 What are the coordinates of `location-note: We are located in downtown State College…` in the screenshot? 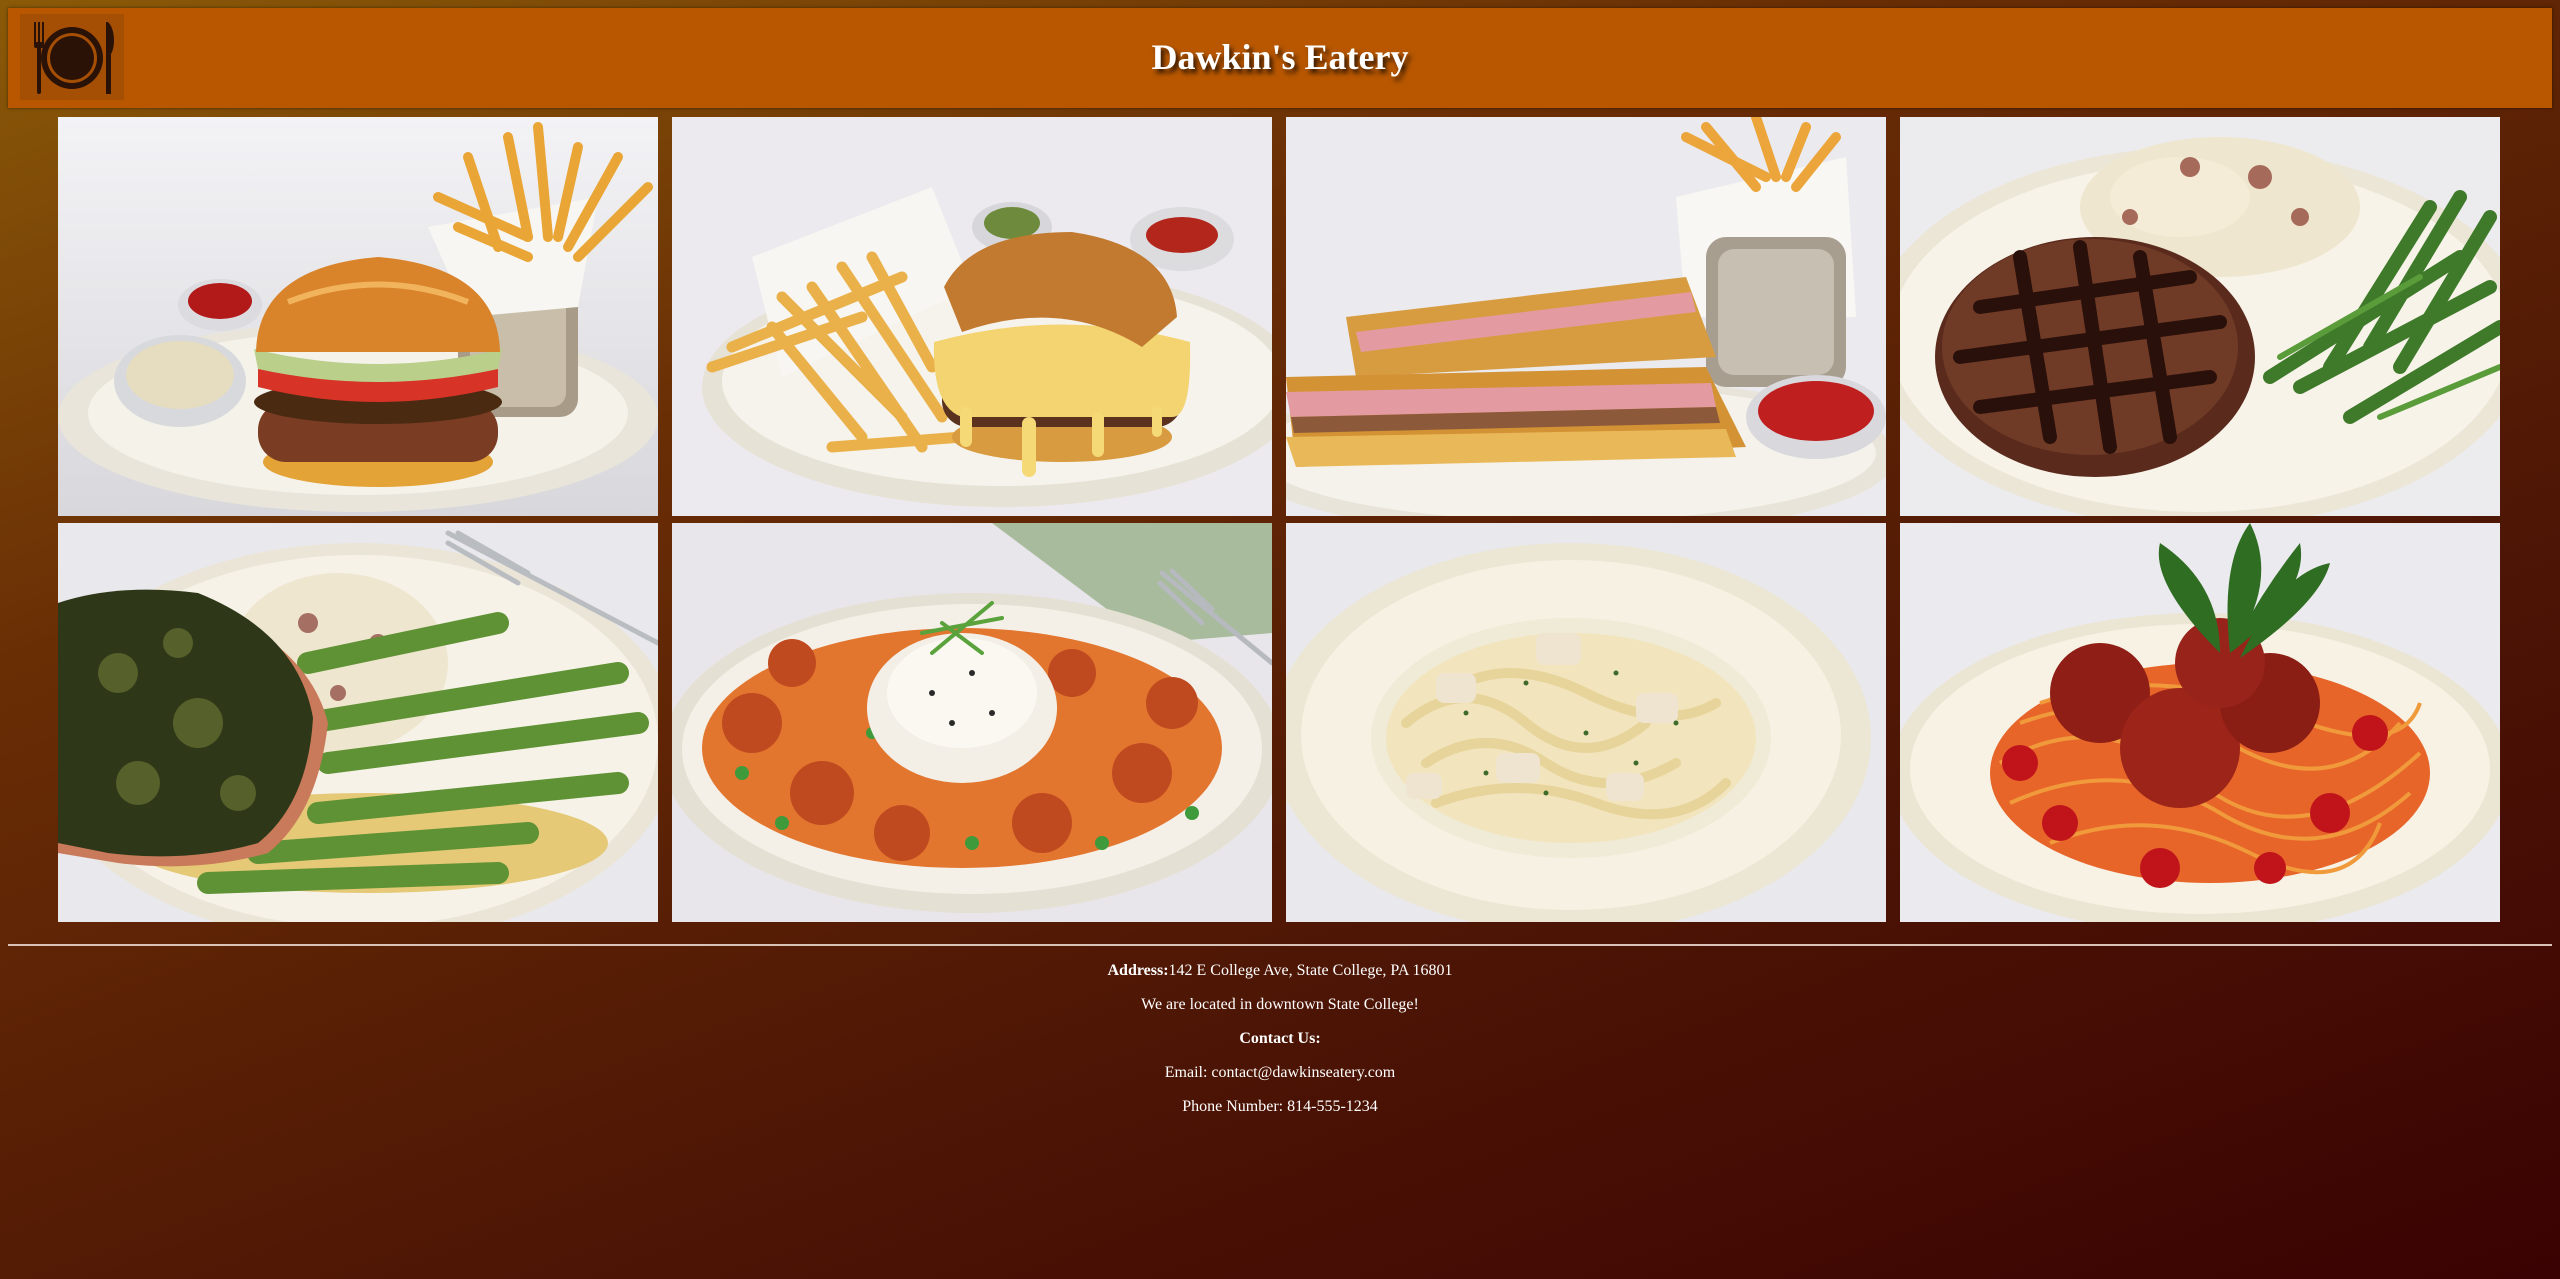 It's located at (1280, 1004).